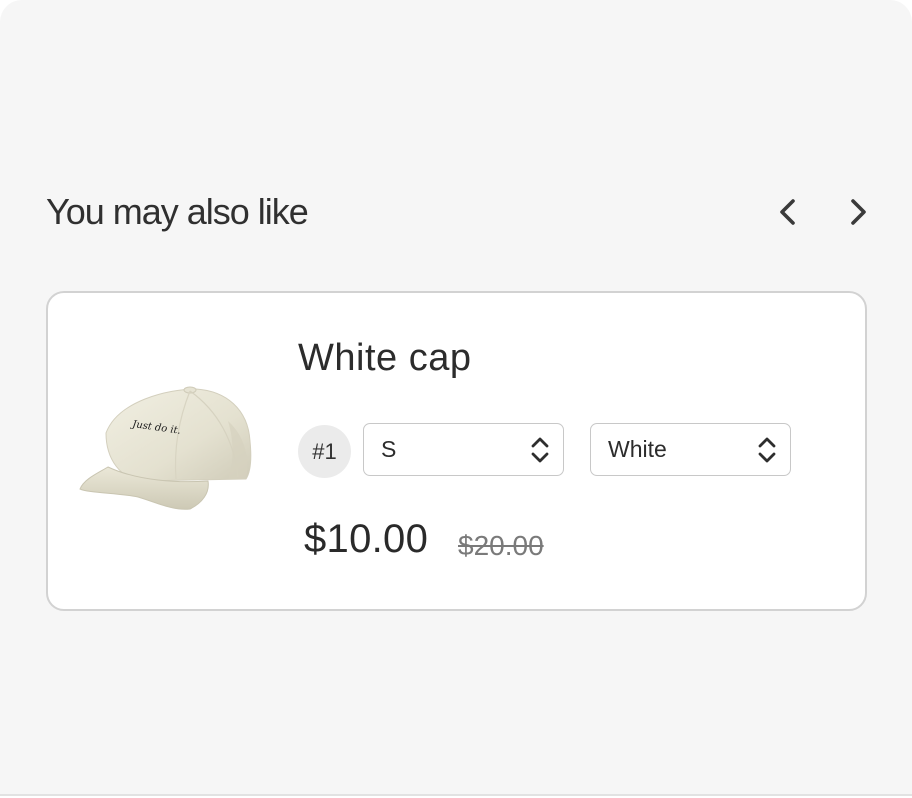 This screenshot has width=912, height=798. What do you see at coordinates (389, 449) in the screenshot?
I see `size-select-value: S` at bounding box center [389, 449].